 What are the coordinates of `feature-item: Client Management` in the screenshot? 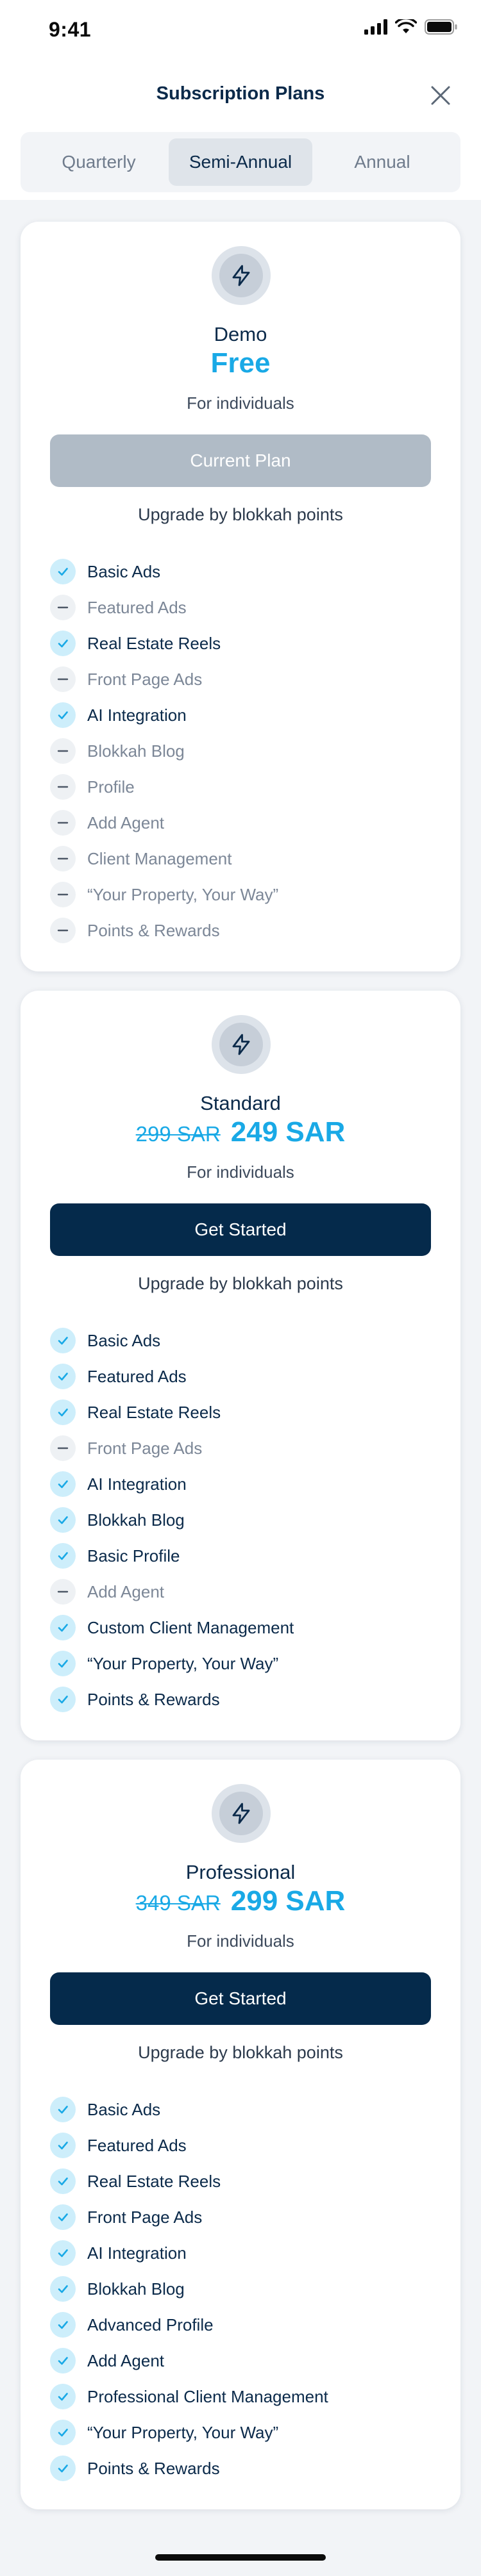 It's located at (242, 859).